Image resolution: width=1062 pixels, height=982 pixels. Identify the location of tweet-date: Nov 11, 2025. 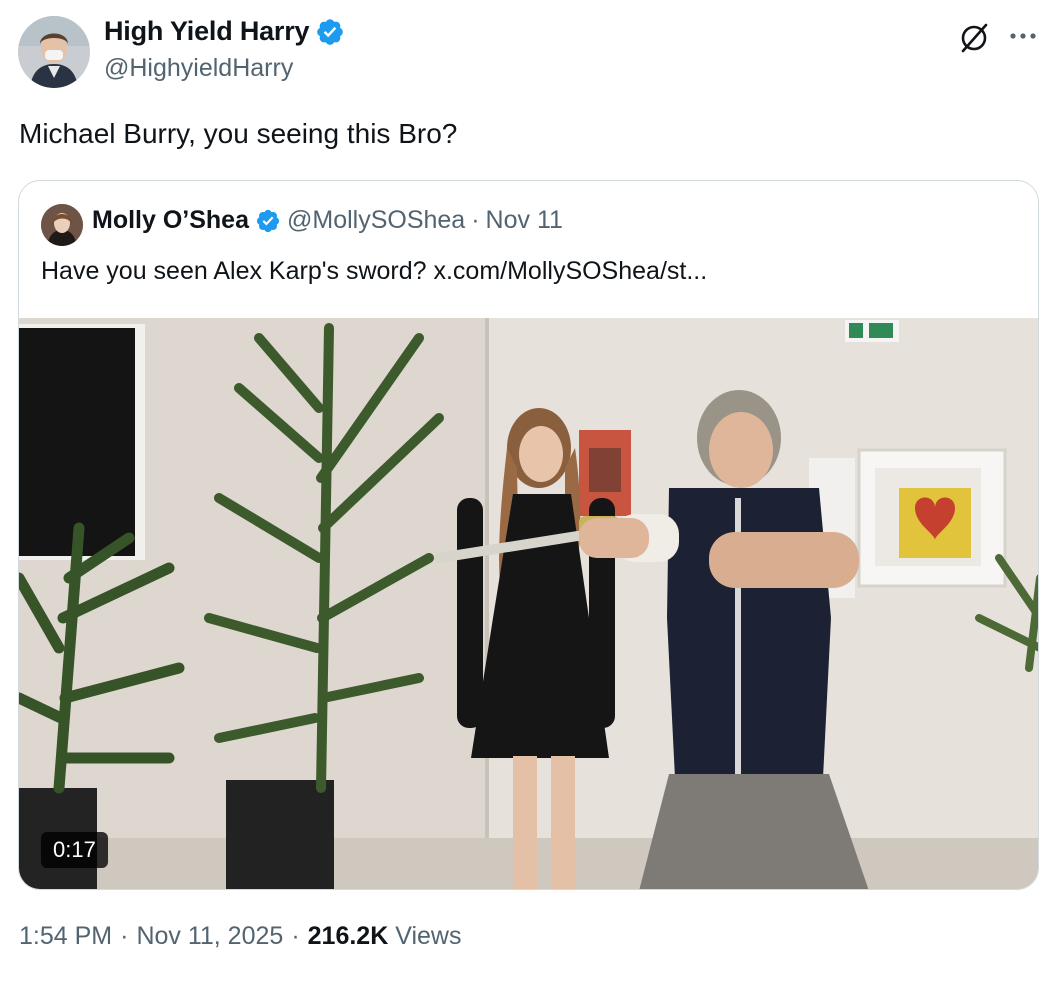
(209, 936).